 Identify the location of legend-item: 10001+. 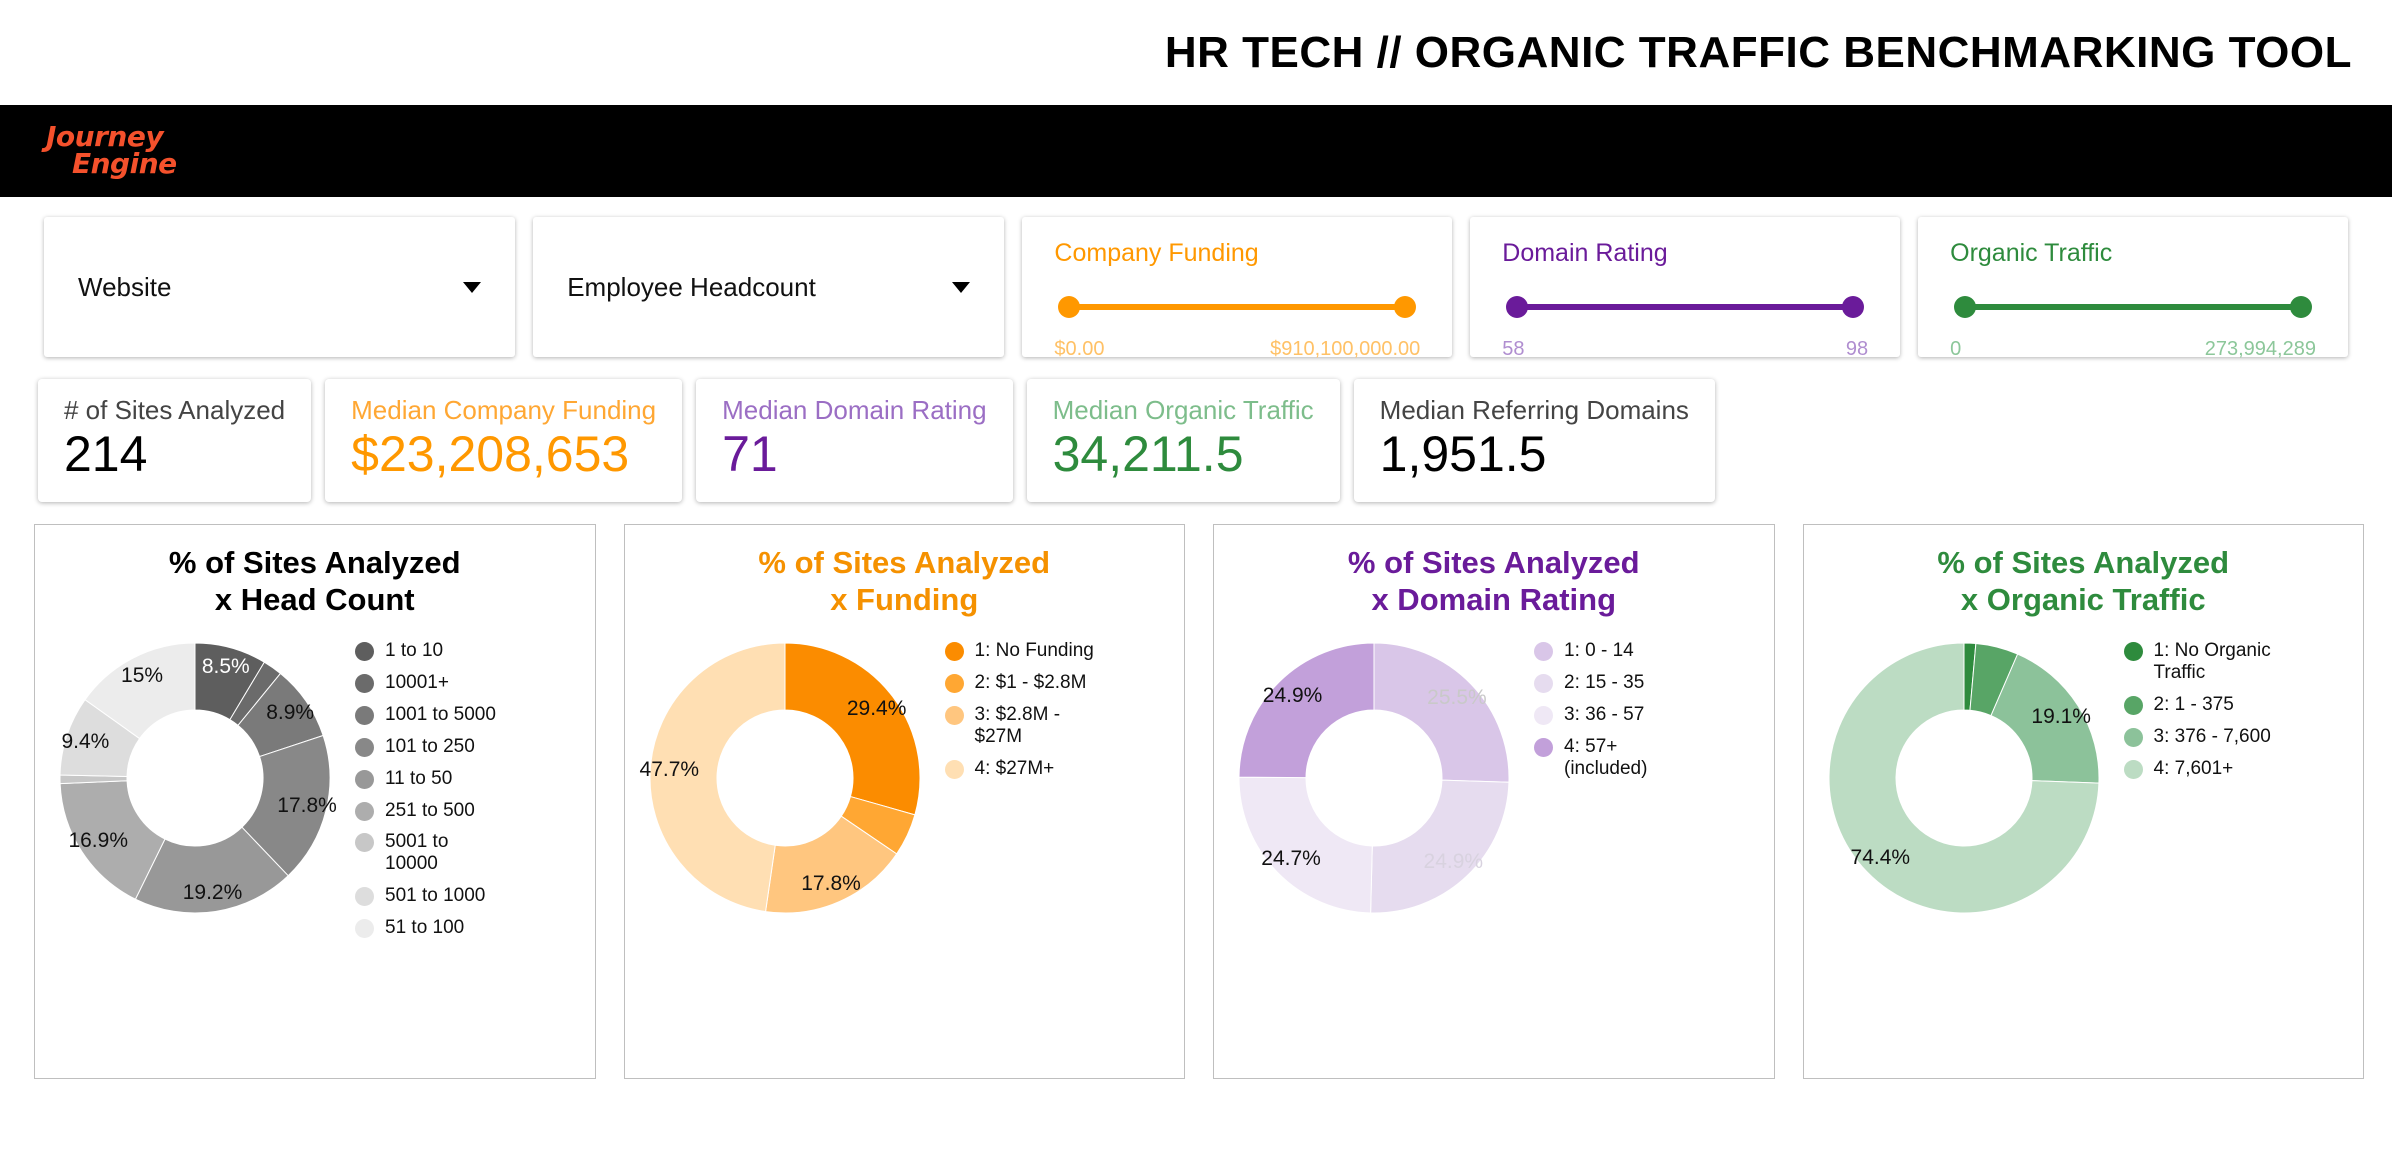
(425, 683).